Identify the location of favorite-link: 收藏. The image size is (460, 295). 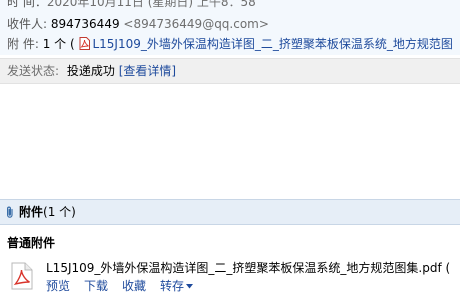
(134, 286).